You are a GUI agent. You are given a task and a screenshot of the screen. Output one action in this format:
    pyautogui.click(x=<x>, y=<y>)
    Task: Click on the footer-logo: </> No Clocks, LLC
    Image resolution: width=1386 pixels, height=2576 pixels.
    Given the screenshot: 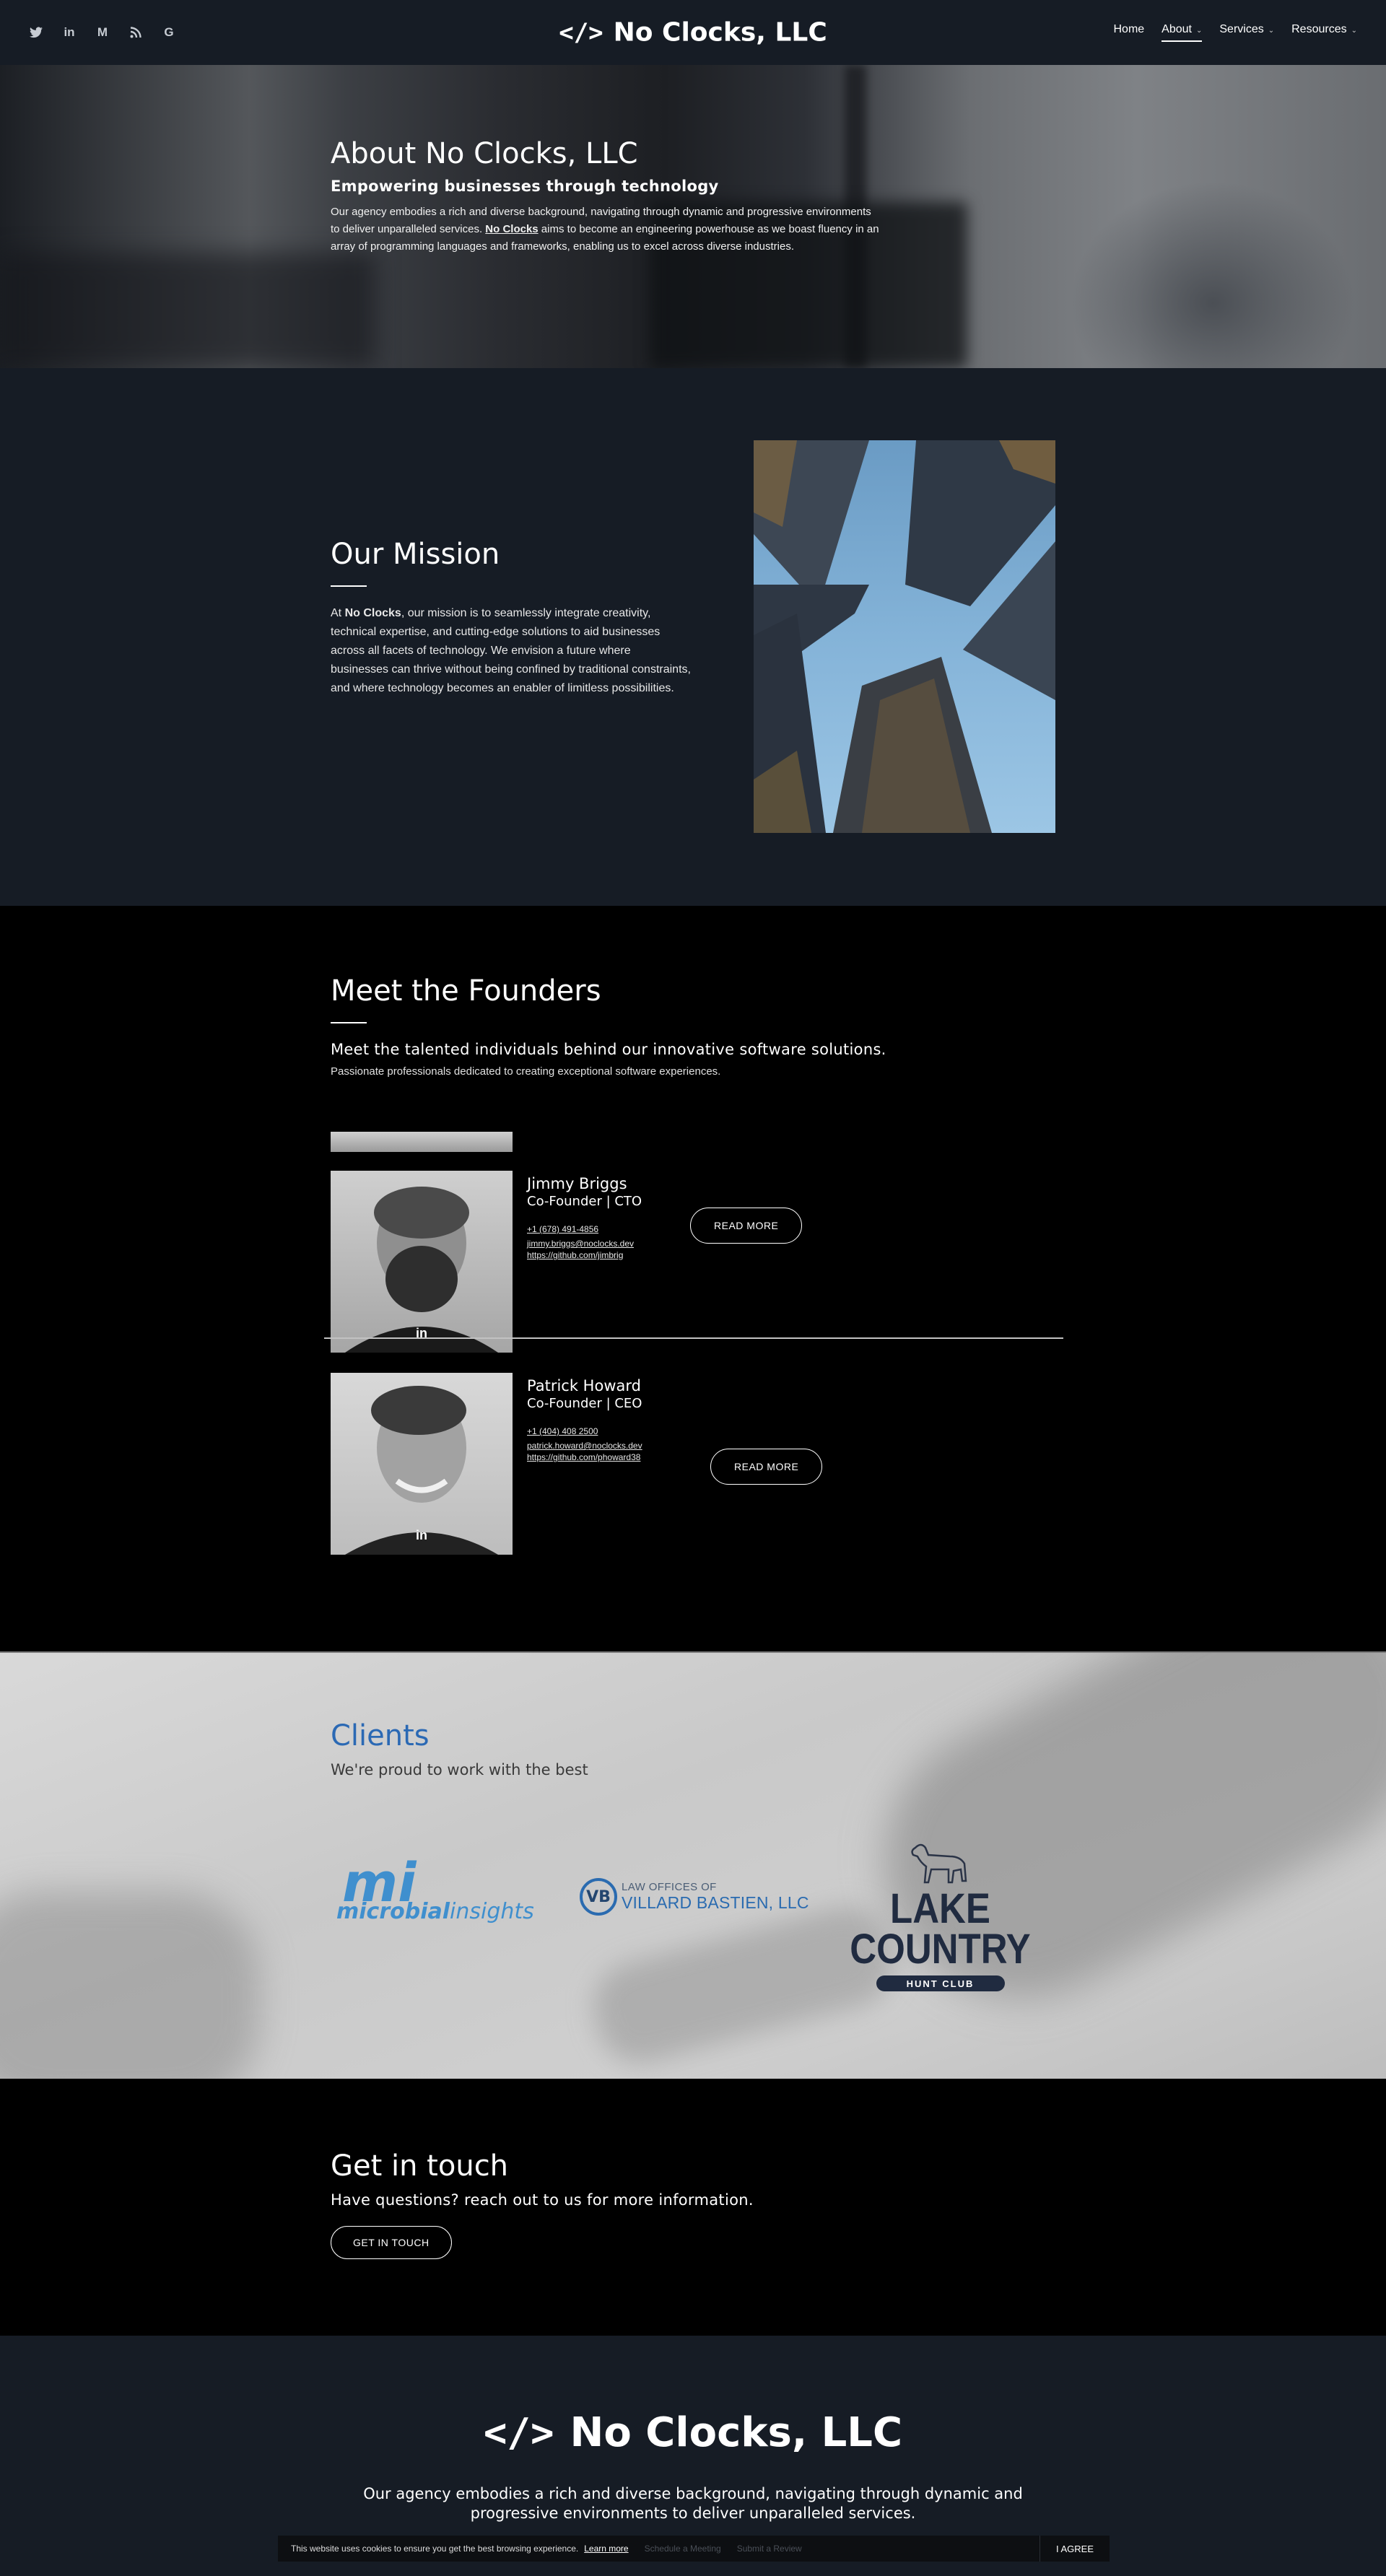 What is the action you would take?
    pyautogui.click(x=693, y=2432)
    